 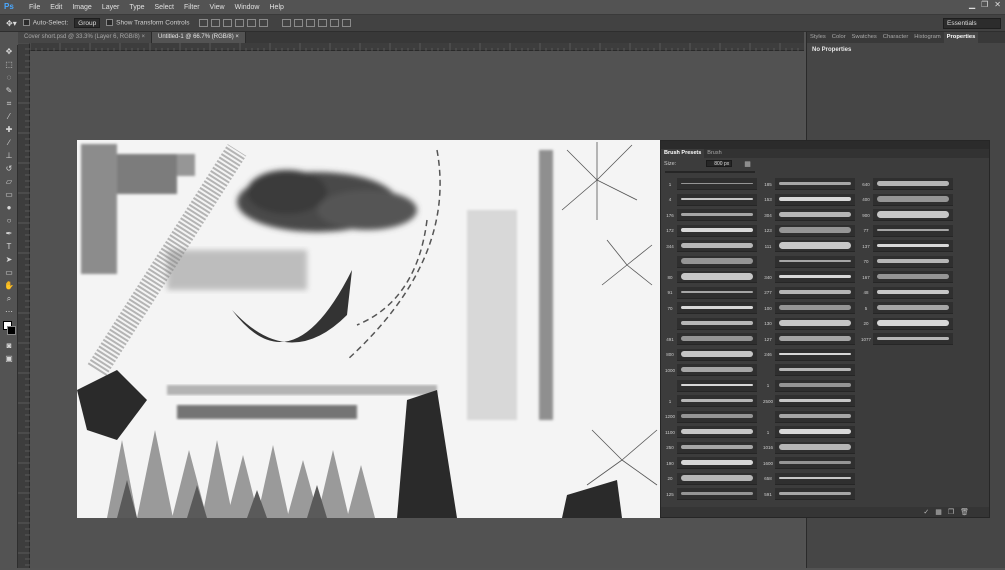 What do you see at coordinates (416, 47) in the screenshot?
I see `horizontal-ruler` at bounding box center [416, 47].